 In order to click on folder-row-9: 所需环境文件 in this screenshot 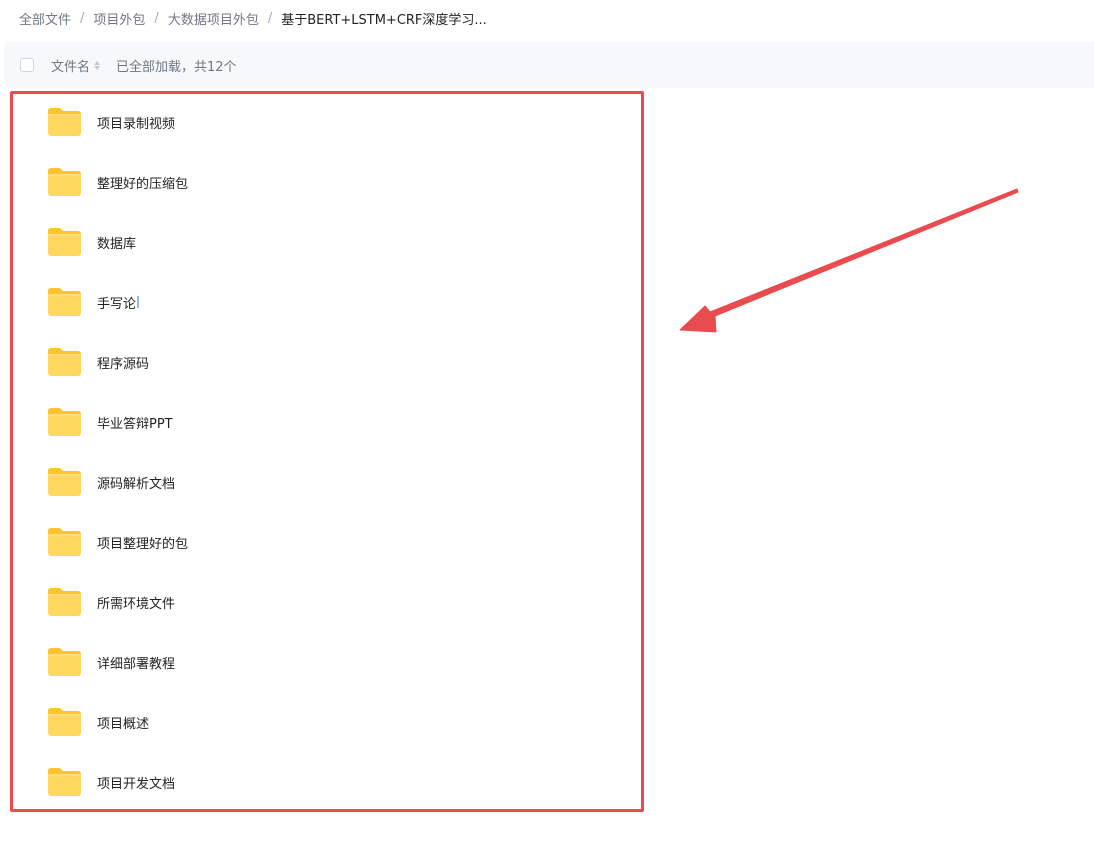, I will do `click(325, 602)`.